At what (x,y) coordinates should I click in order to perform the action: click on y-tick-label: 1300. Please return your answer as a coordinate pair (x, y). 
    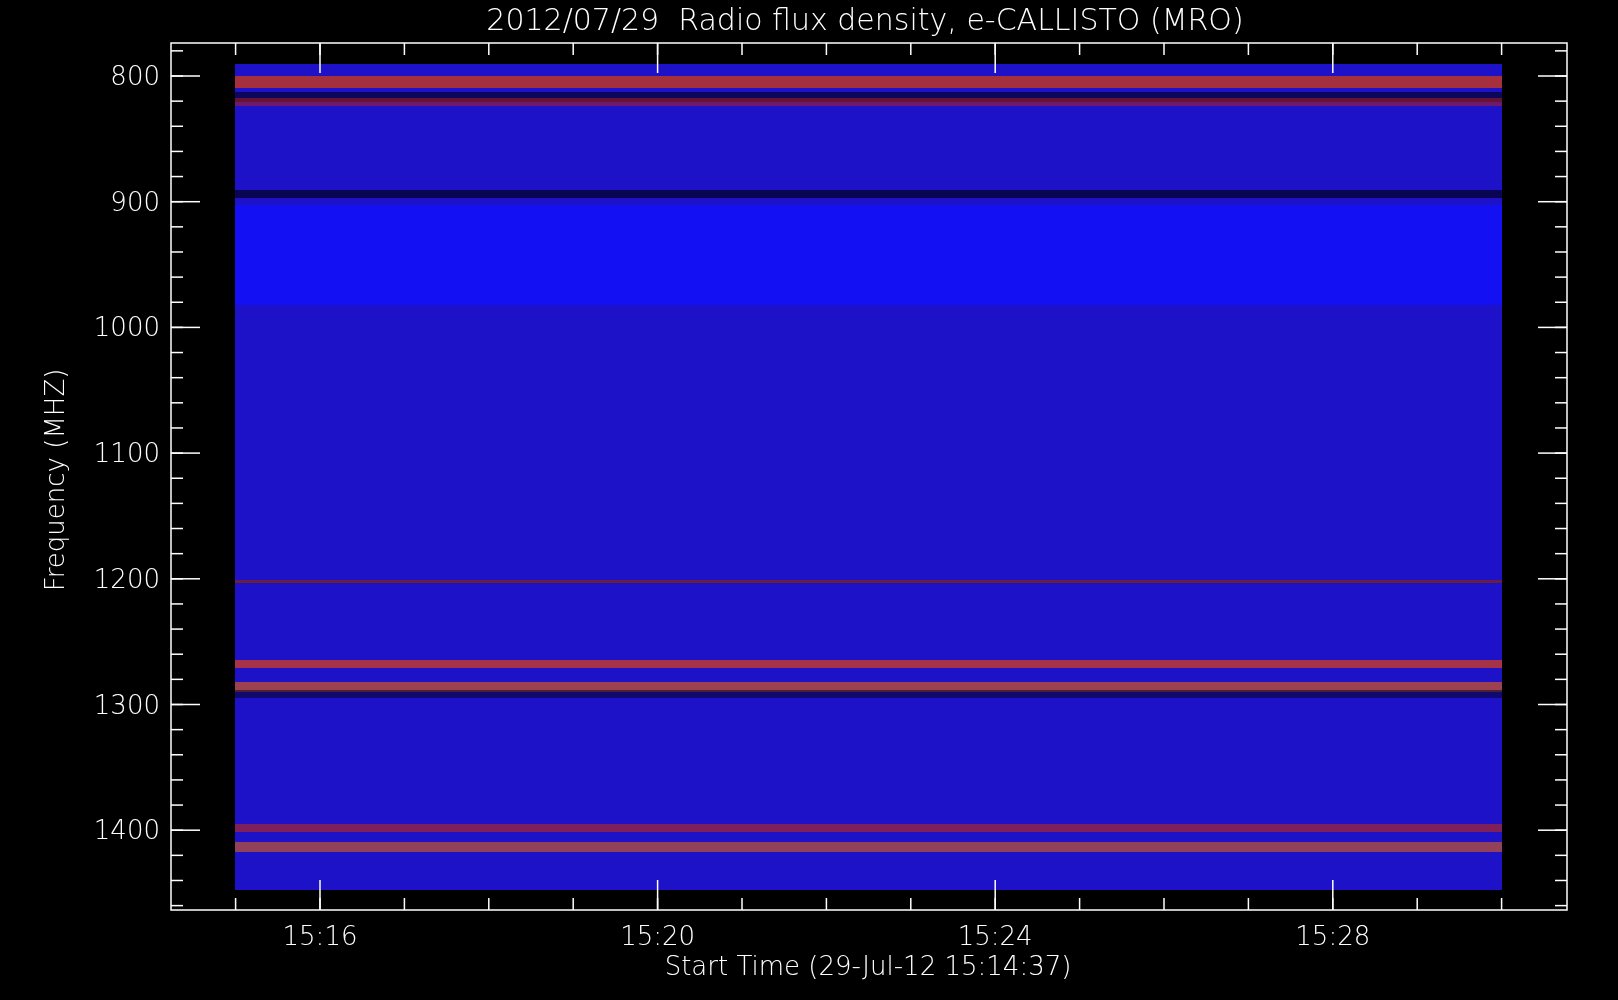
    Looking at the image, I should click on (126, 704).